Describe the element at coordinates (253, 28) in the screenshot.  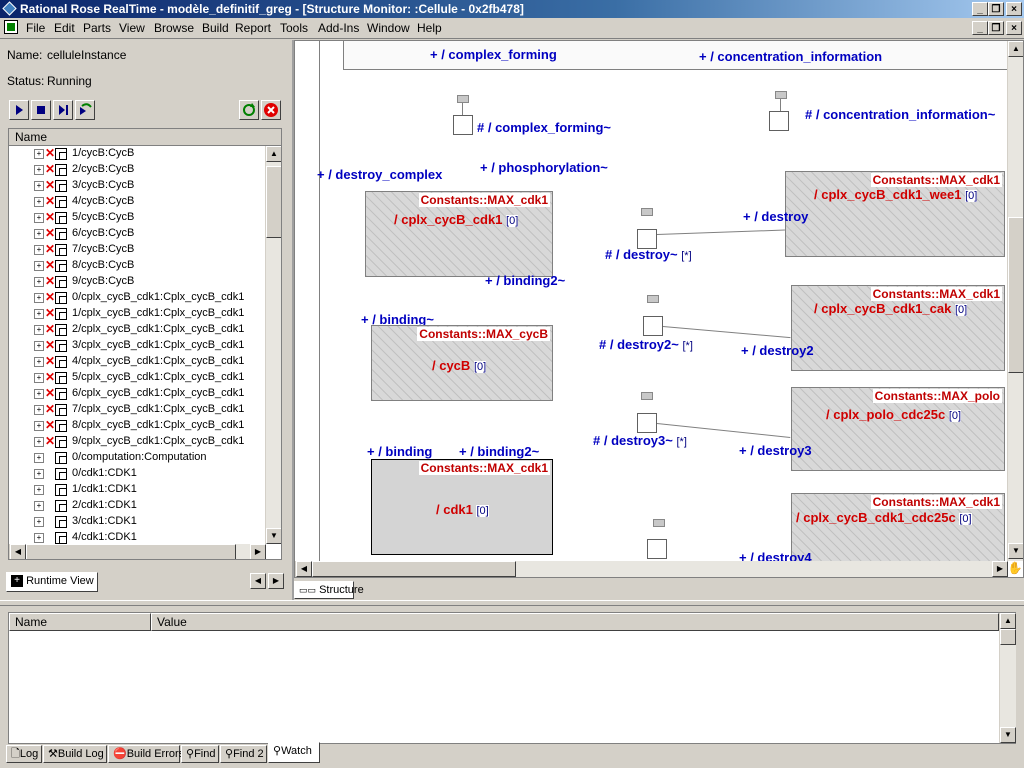
I see `menu-report: Report` at that location.